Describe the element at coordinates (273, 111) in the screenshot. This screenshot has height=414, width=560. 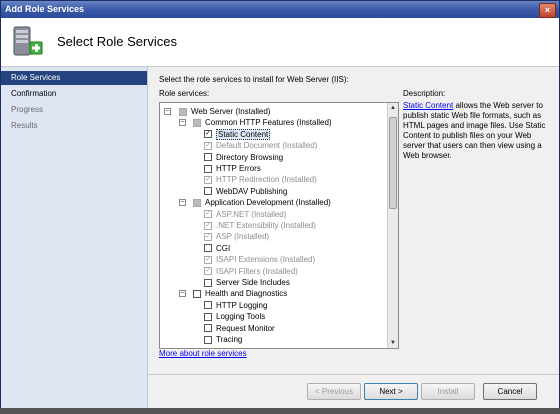
I see `tree-row: − Web Server (Installed)` at that location.